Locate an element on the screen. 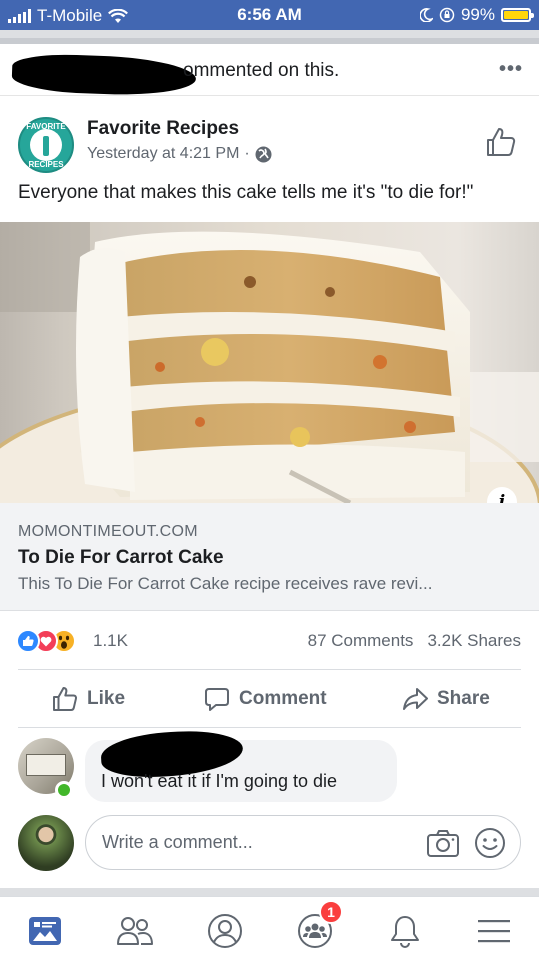 This screenshot has width=539, height=960. avatar-photo-detail is located at coordinates (46, 765).